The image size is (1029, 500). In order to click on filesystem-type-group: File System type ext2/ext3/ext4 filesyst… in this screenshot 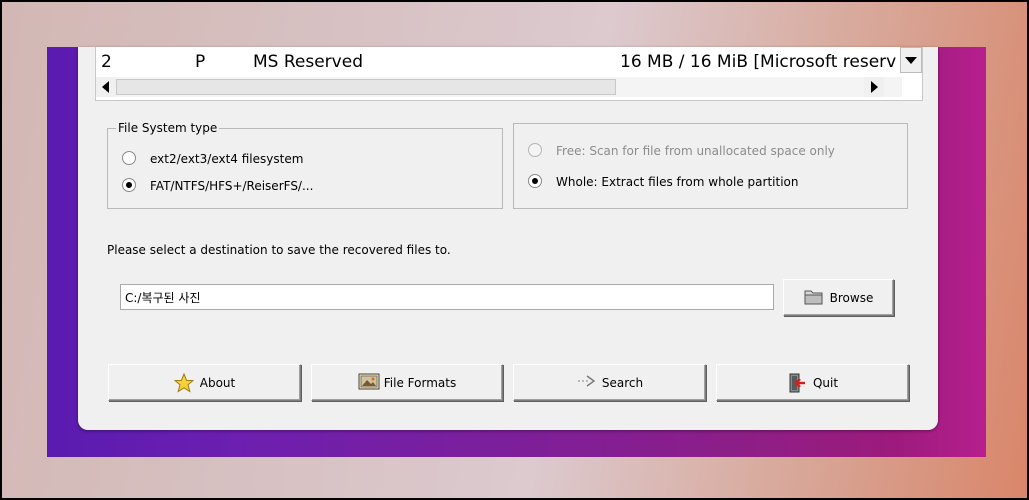, I will do `click(305, 165)`.